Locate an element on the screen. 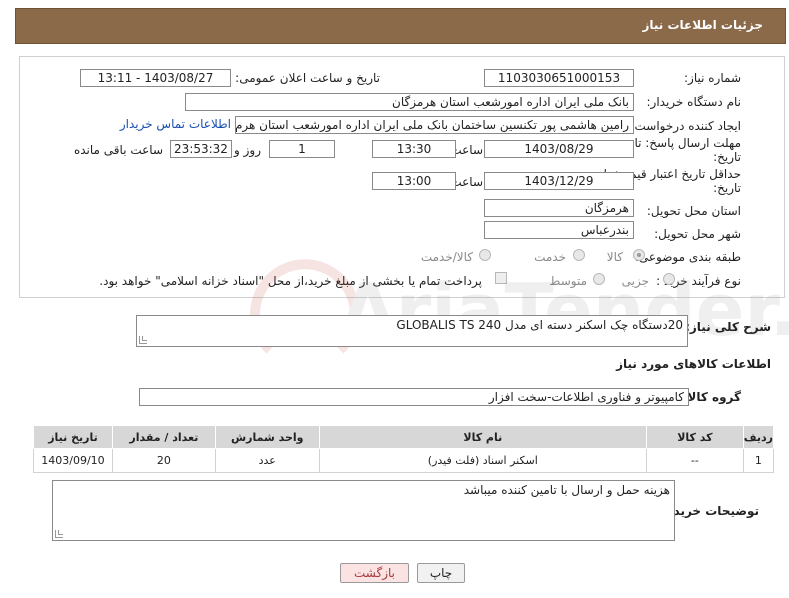 The image size is (789, 598). goods-section-title: اطلاعات کالاهای مورد نیاز is located at coordinates (693, 364).